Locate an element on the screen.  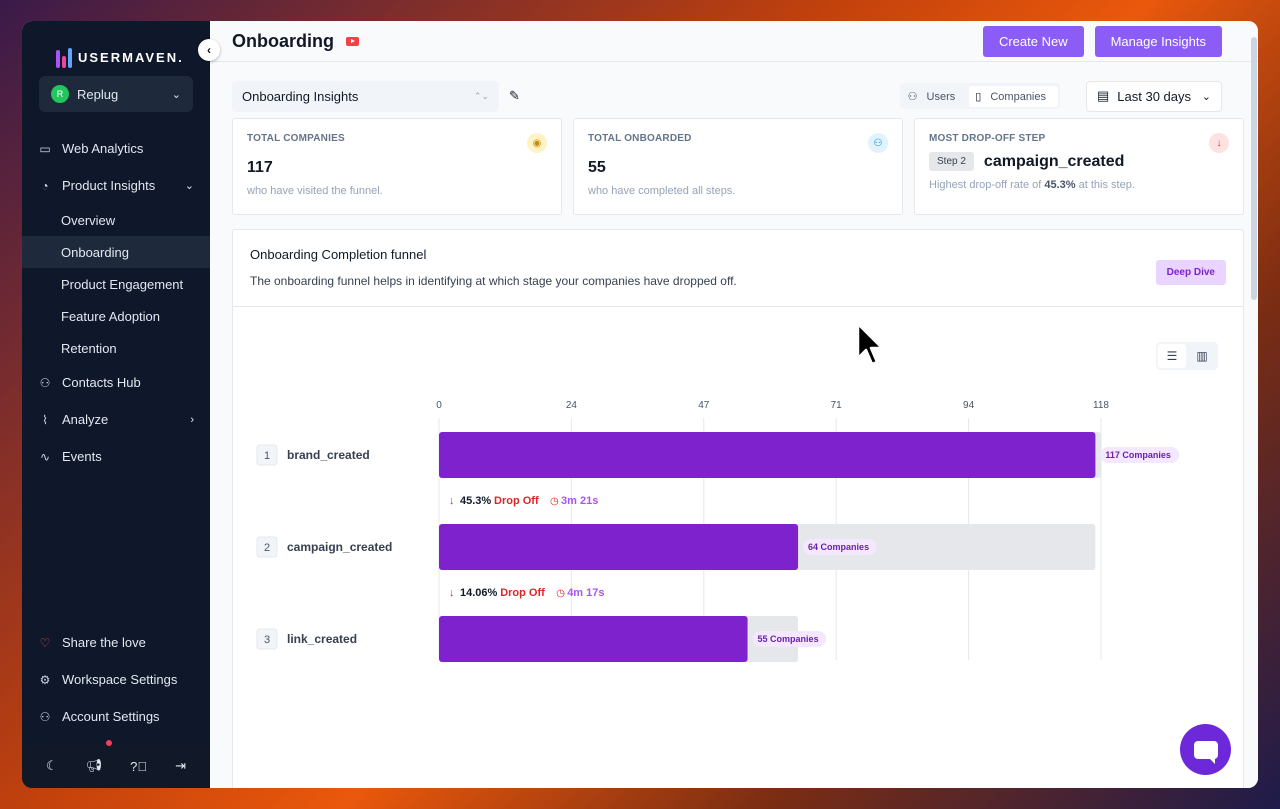
sidebar-subitem-product-engagement: Product Engagement is located at coordinates (116, 284).